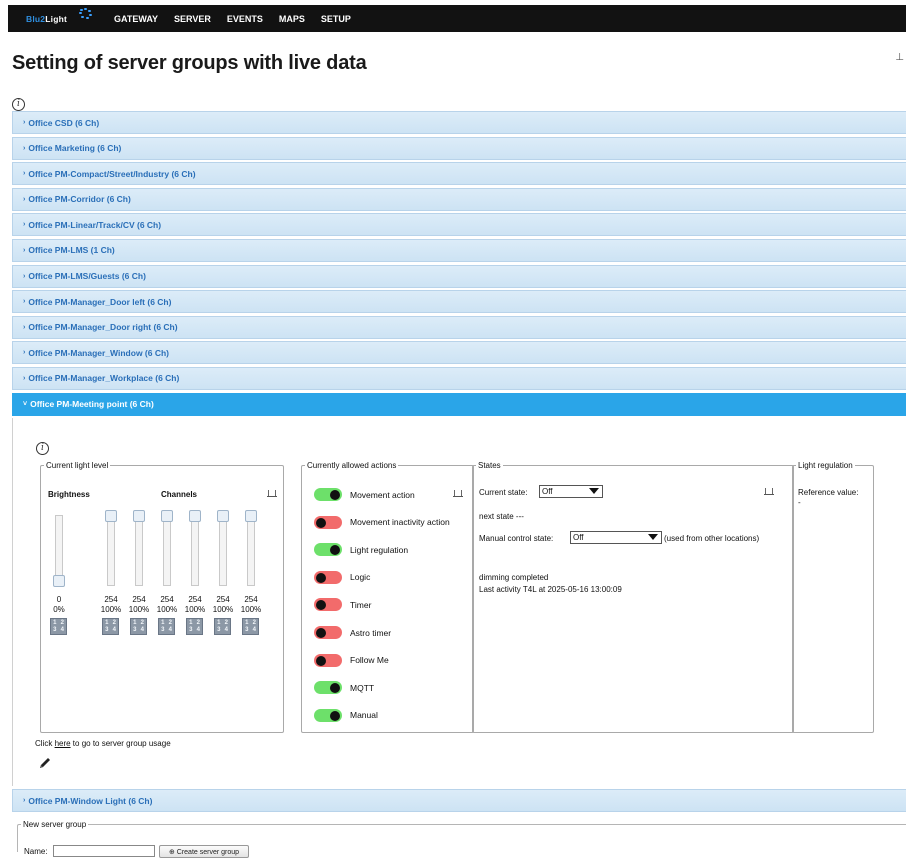  I want to click on action-label: Manual, so click(364, 715).